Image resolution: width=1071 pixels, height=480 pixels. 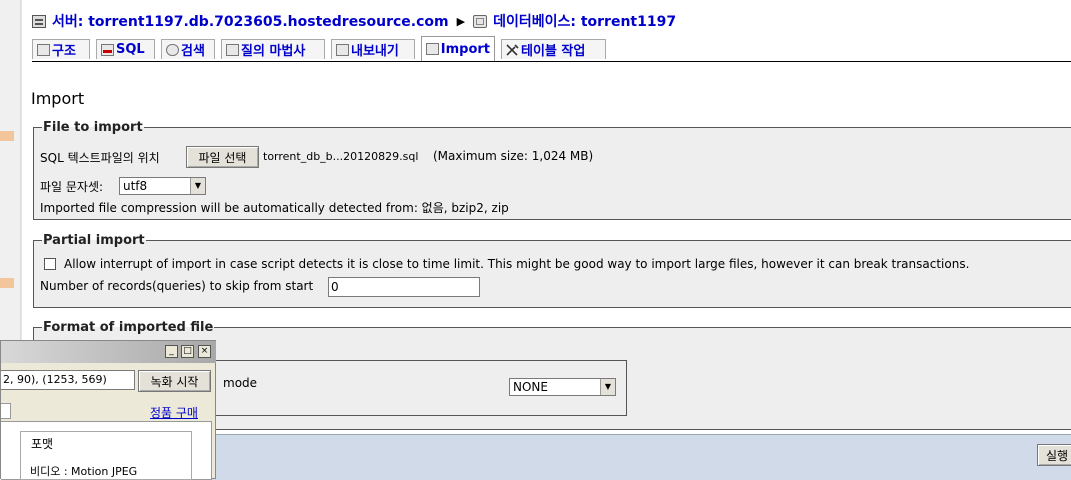 I want to click on structure-icon, so click(x=43, y=49).